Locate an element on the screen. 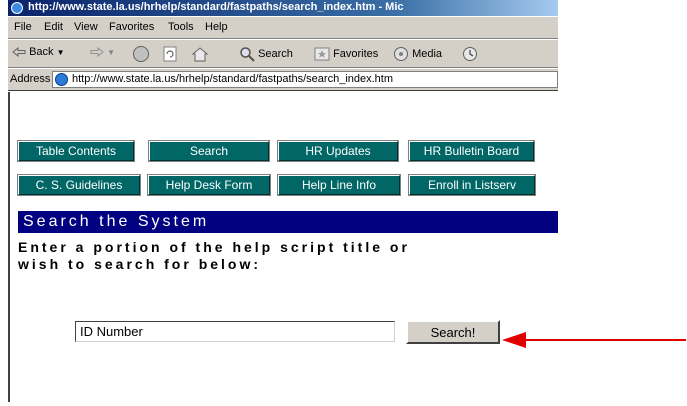 This screenshot has height=406, width=687. refresh-icon is located at coordinates (170, 54).